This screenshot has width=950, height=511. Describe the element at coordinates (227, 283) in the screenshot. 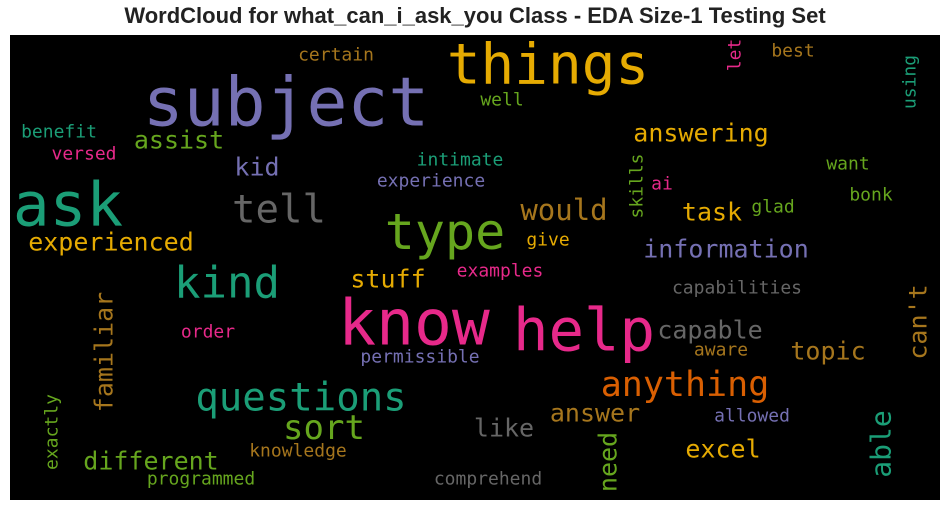

I see `word-kind: kind` at that location.